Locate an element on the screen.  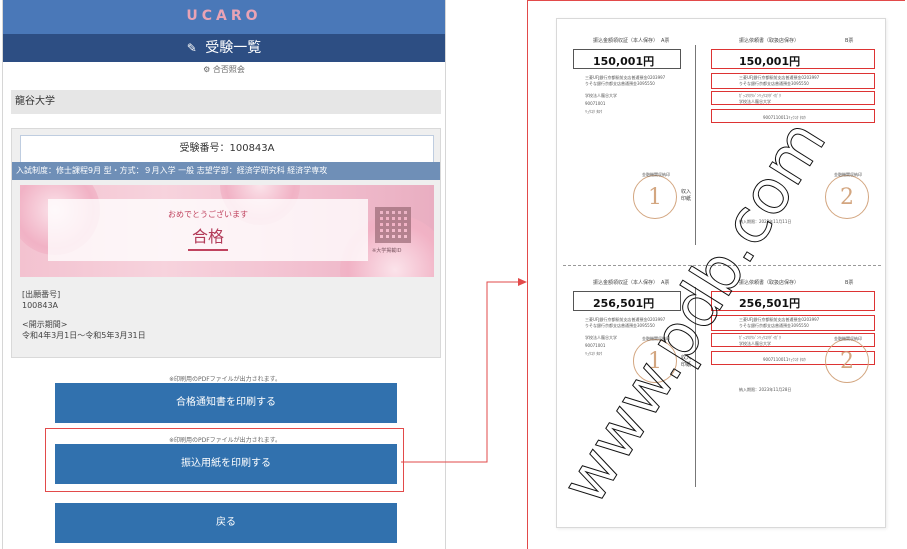
result-banner: おめでとうございます 合格 ※大学掲載ID is located at coordinates (227, 231).